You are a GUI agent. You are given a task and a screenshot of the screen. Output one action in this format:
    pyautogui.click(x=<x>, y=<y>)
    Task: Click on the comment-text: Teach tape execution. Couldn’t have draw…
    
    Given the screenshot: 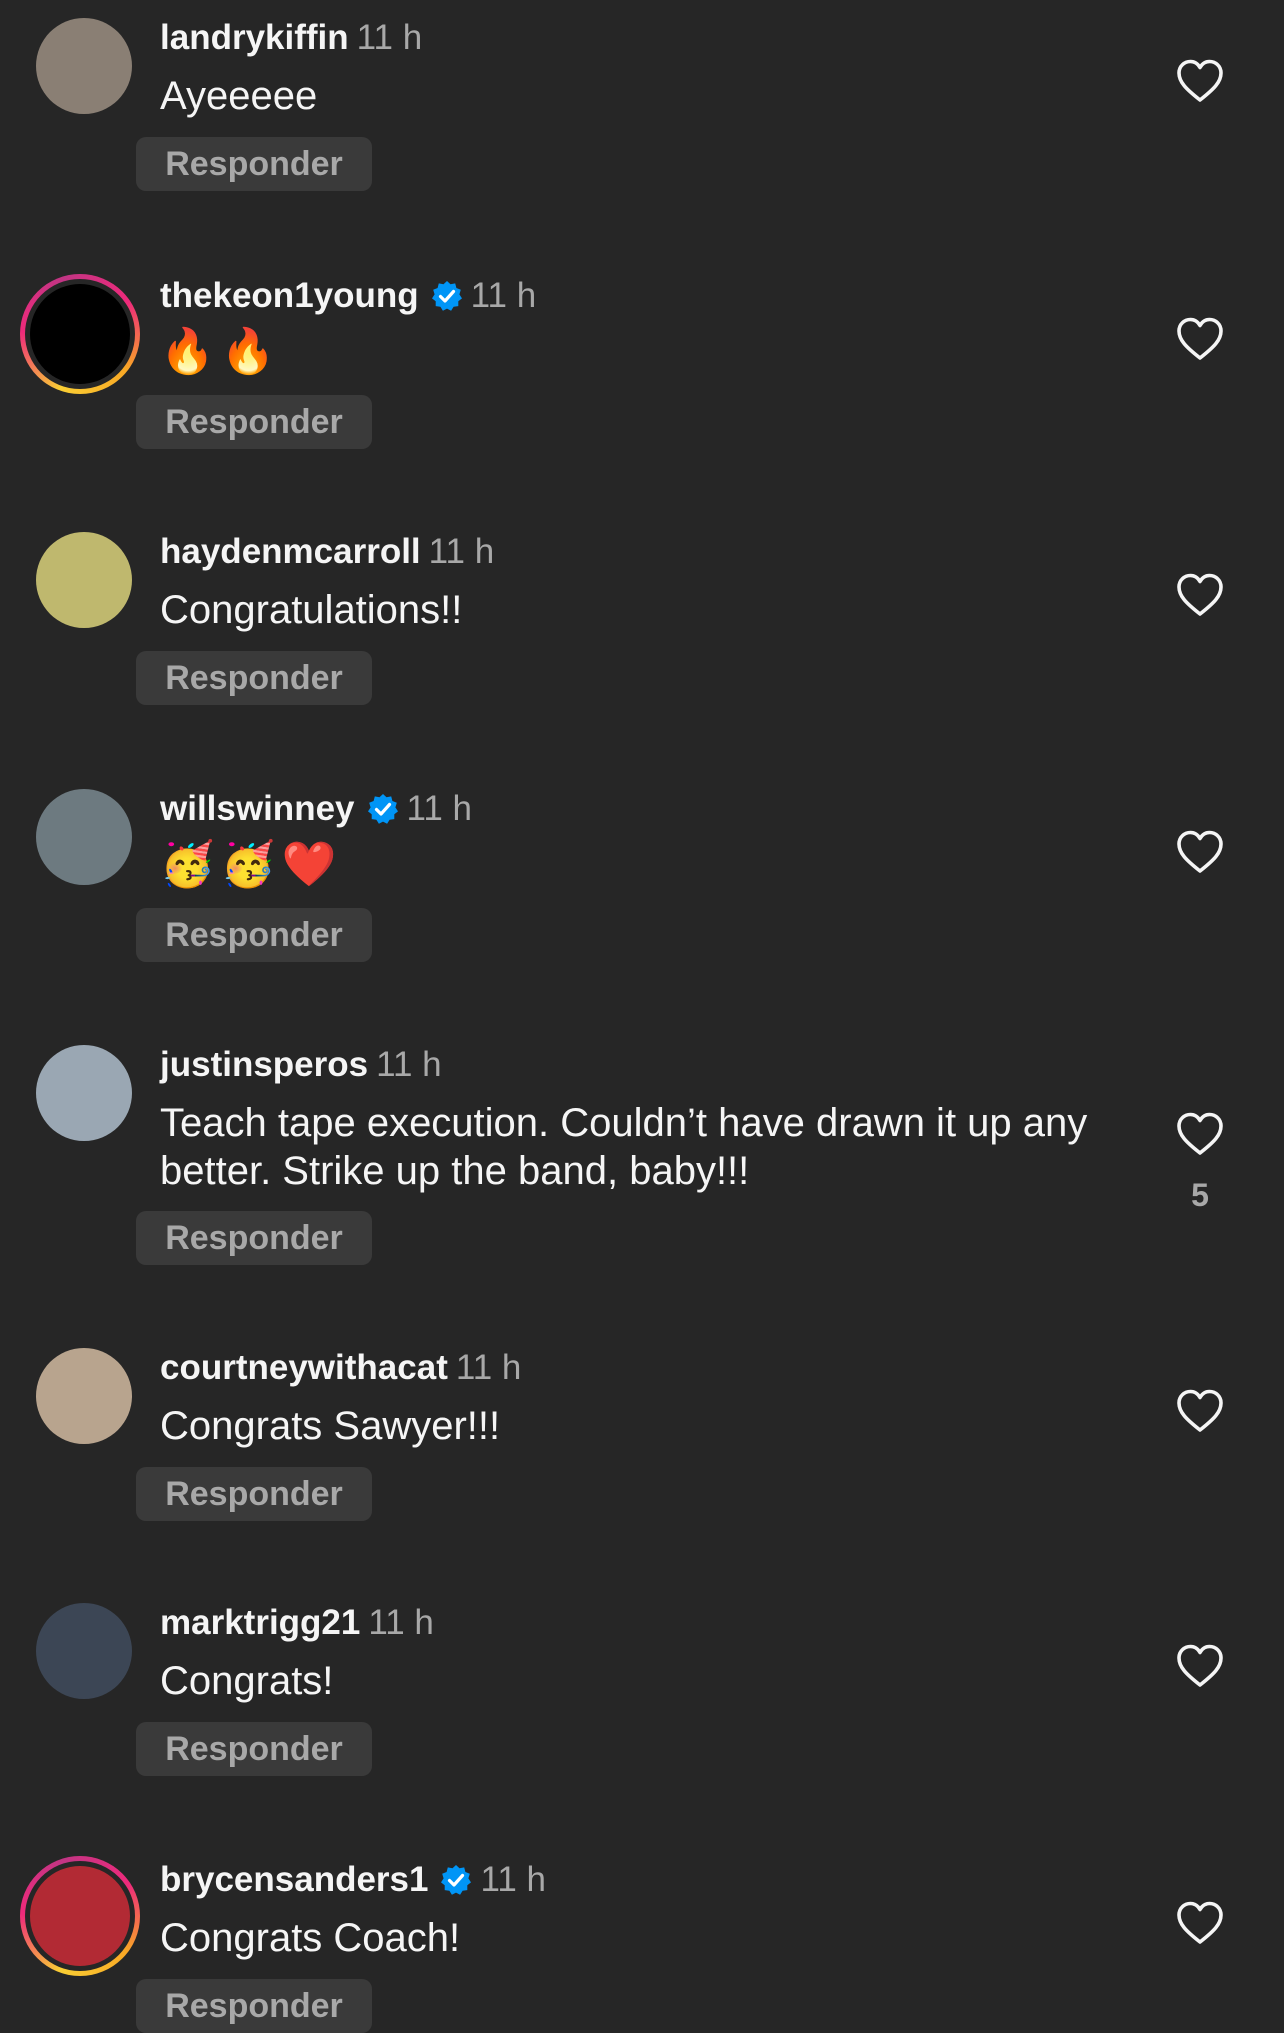 What is the action you would take?
    pyautogui.click(x=624, y=1147)
    